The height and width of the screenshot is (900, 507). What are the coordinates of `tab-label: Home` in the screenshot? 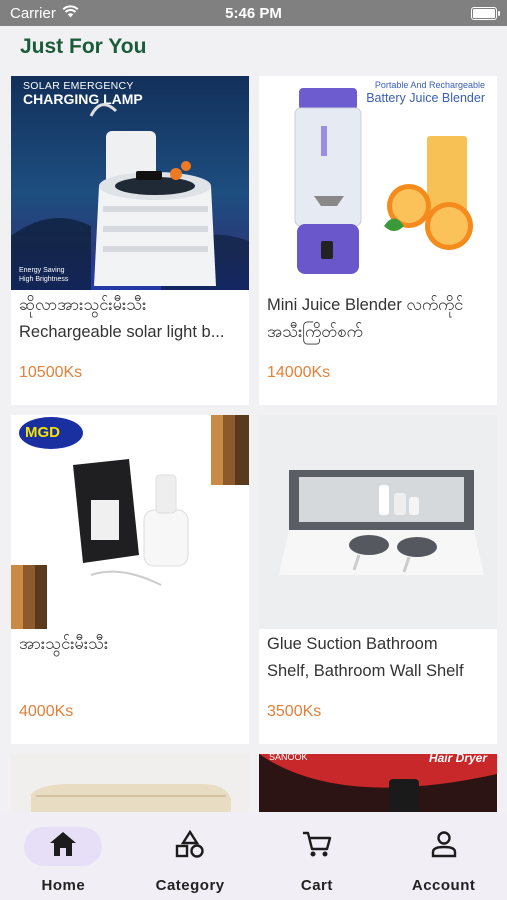 It's located at (63, 885).